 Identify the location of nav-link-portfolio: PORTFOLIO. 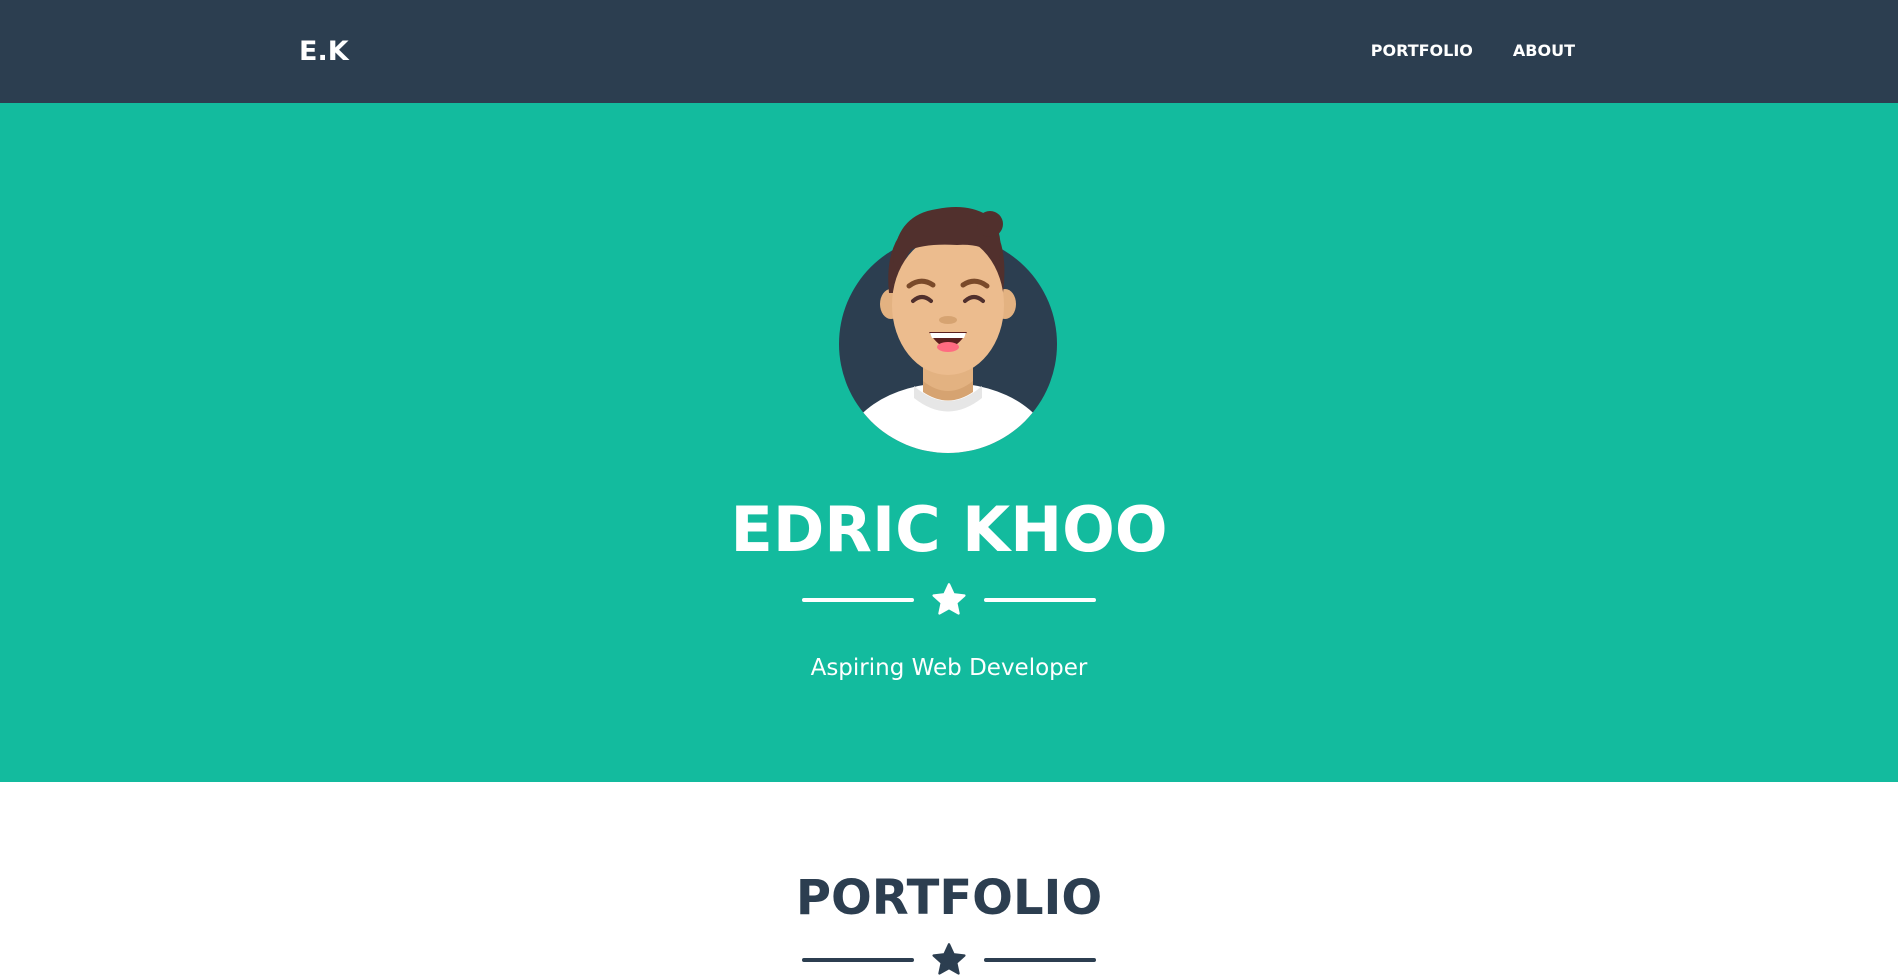
(1422, 51).